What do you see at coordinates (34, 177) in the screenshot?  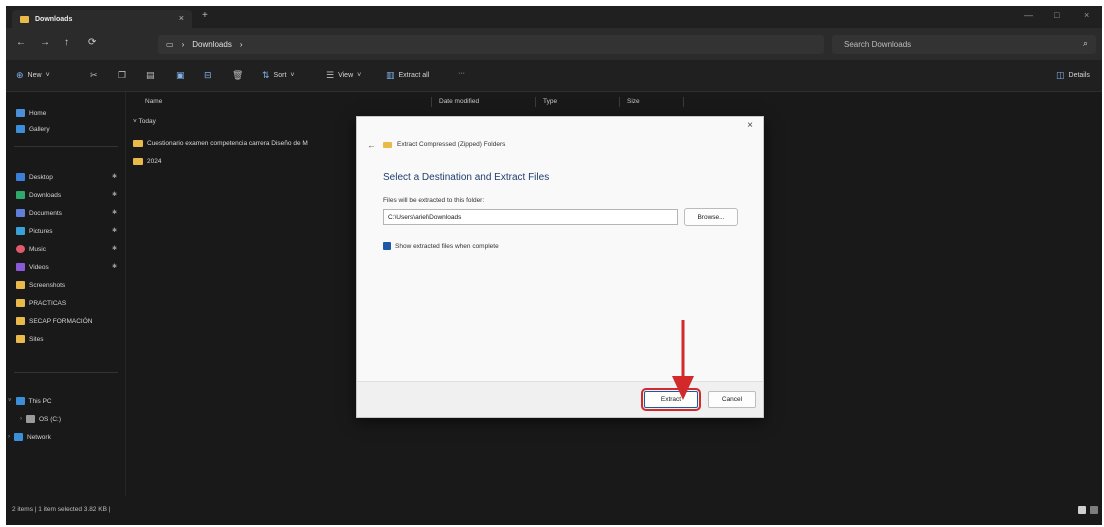 I see `sidebar-item-desktop: Desktop` at bounding box center [34, 177].